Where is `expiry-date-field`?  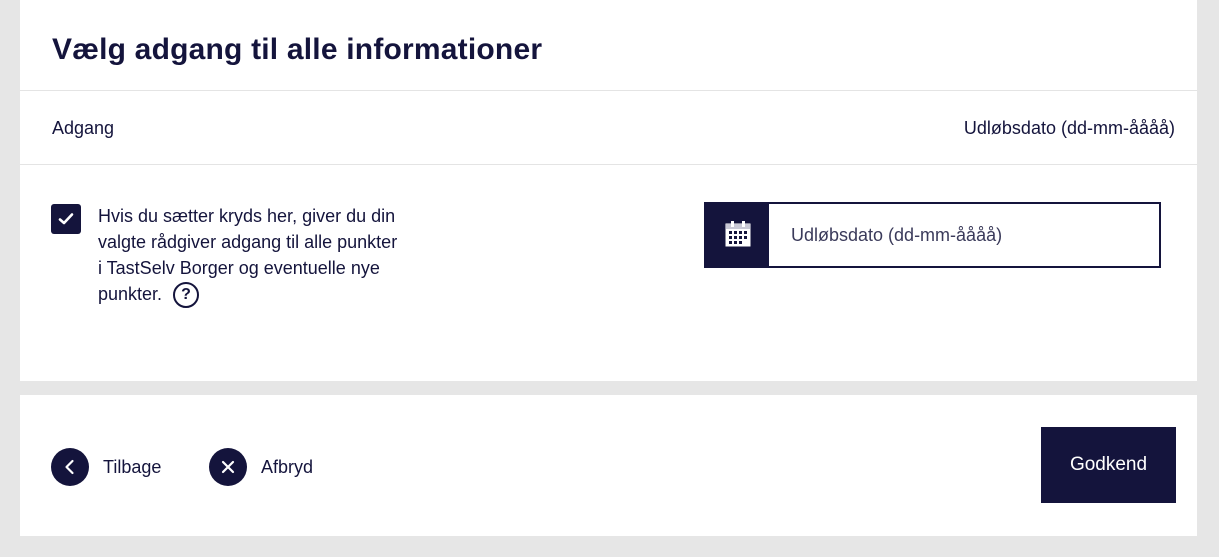
expiry-date-field is located at coordinates (932, 235).